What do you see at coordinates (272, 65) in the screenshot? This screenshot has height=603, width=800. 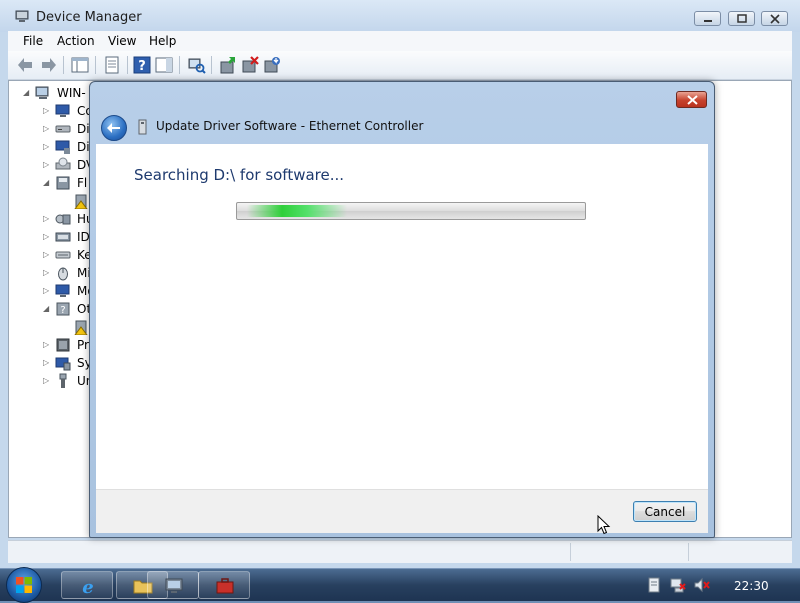 I see `disable-device-icon` at bounding box center [272, 65].